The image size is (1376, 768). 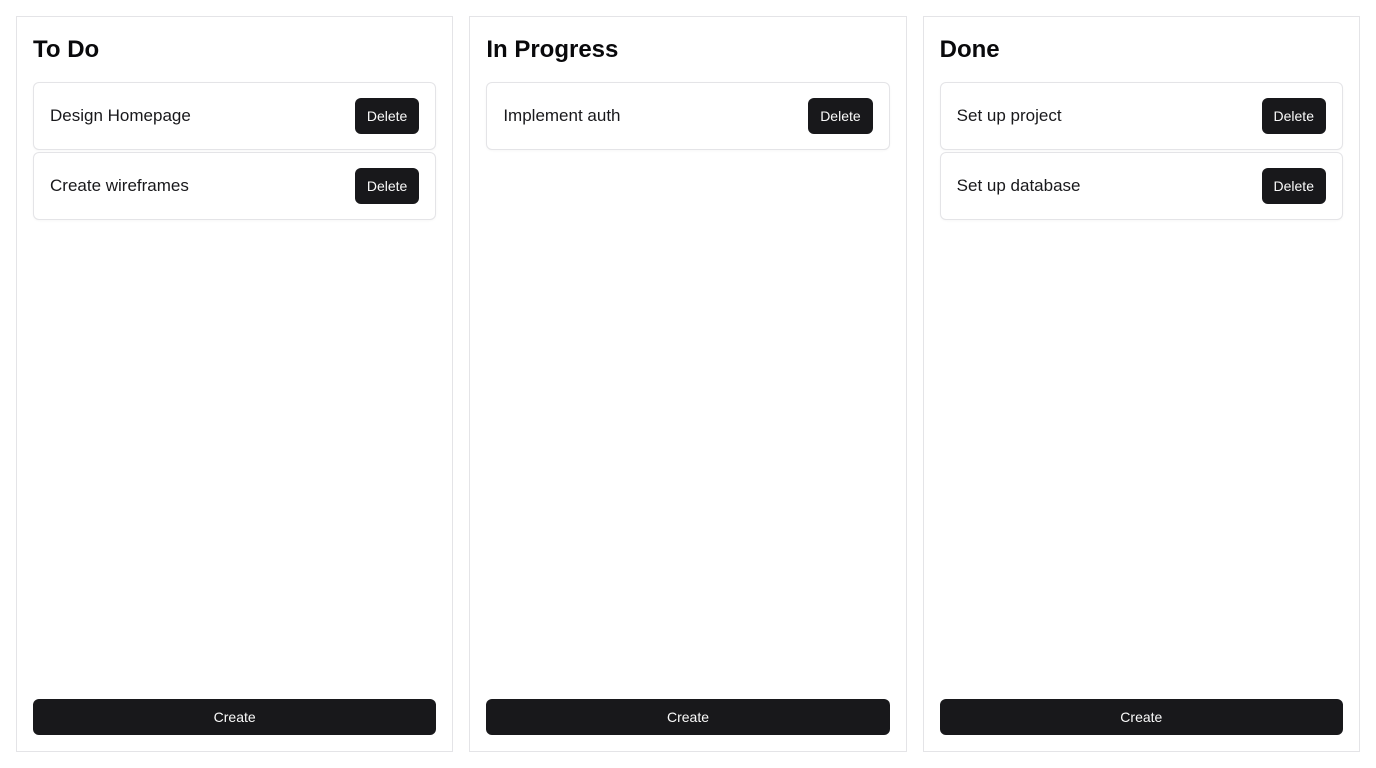 What do you see at coordinates (1018, 185) in the screenshot?
I see `task-label: Set up database` at bounding box center [1018, 185].